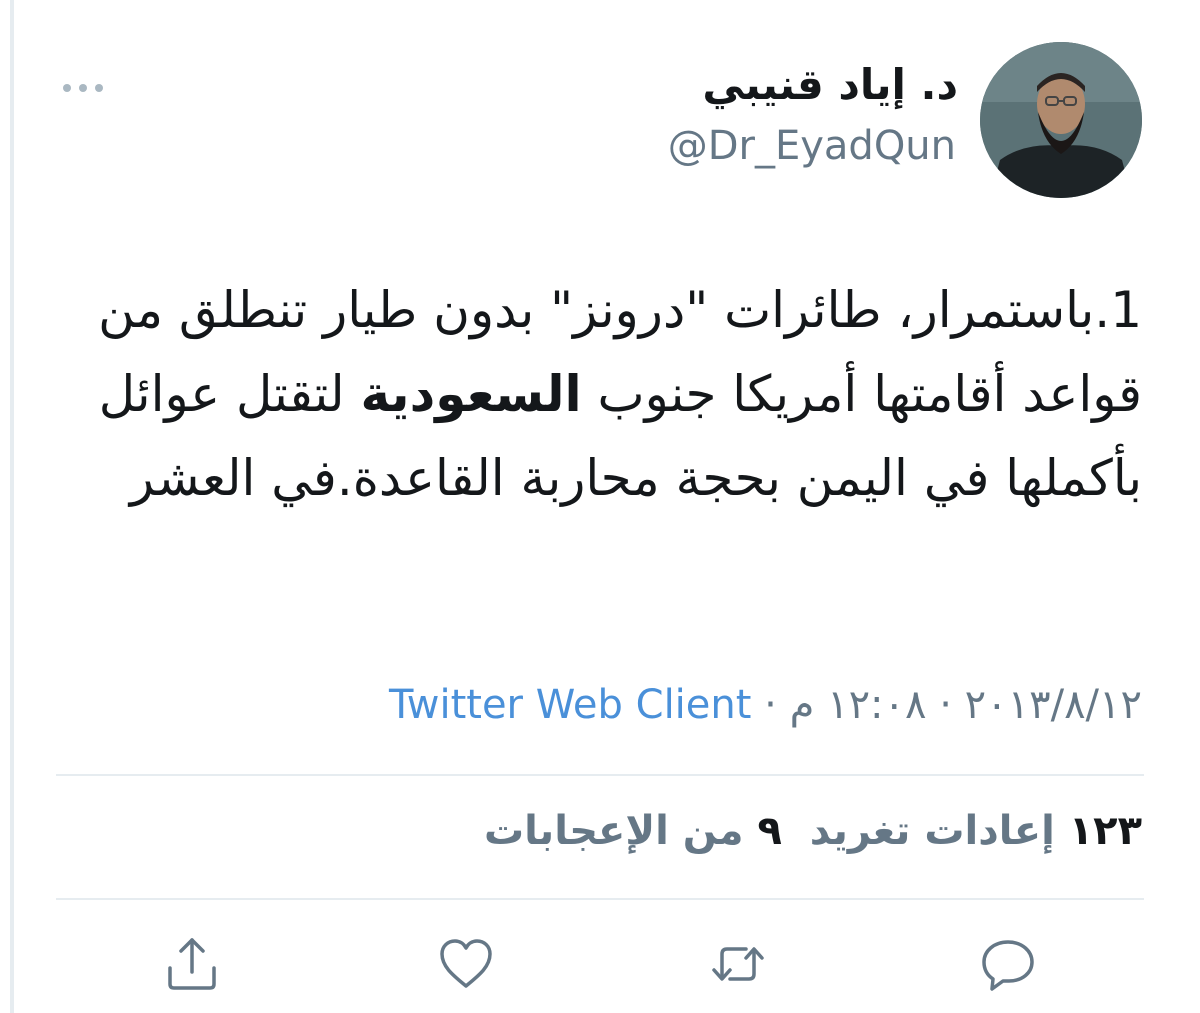 Image resolution: width=1200 pixels, height=1013 pixels. What do you see at coordinates (613, 831) in the screenshot?
I see `likes-label: من الإعجابات` at bounding box center [613, 831].